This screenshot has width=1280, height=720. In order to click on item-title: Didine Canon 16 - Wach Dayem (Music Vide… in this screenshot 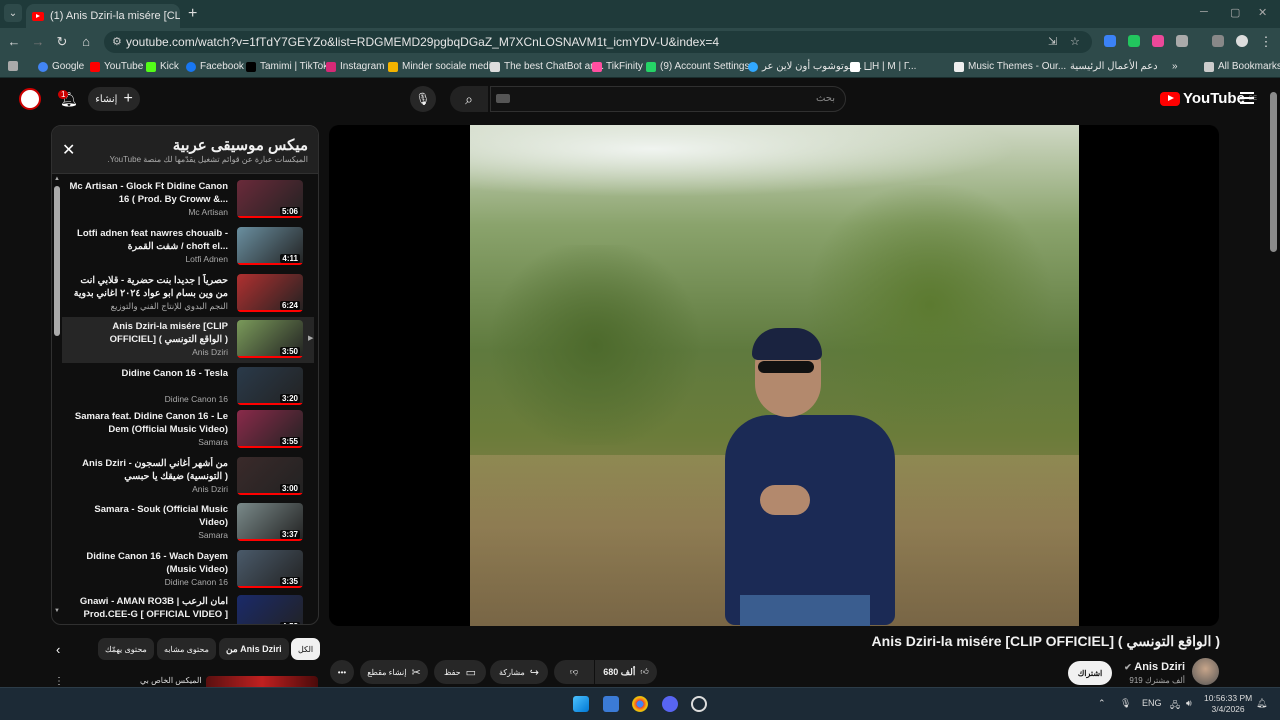, I will do `click(148, 563)`.